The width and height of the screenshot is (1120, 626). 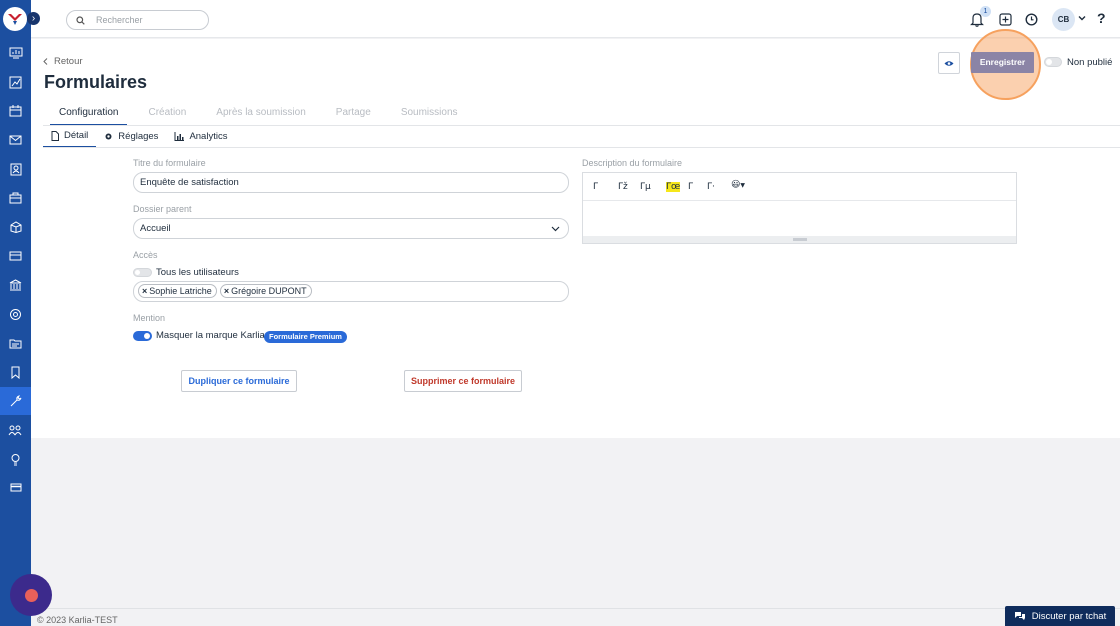 What do you see at coordinates (15, 372) in the screenshot?
I see `bookmark-icon` at bounding box center [15, 372].